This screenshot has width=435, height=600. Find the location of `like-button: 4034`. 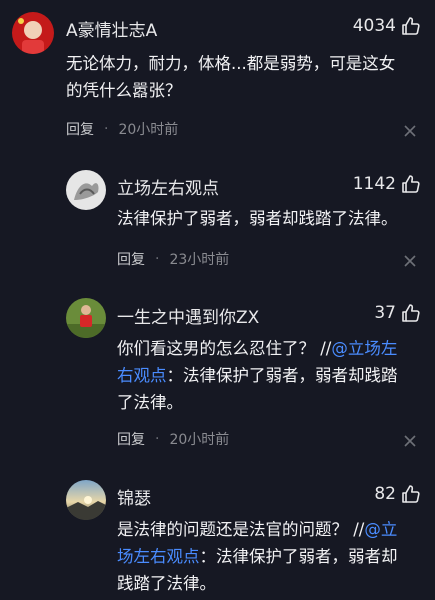

like-button: 4034 is located at coordinates (387, 26).